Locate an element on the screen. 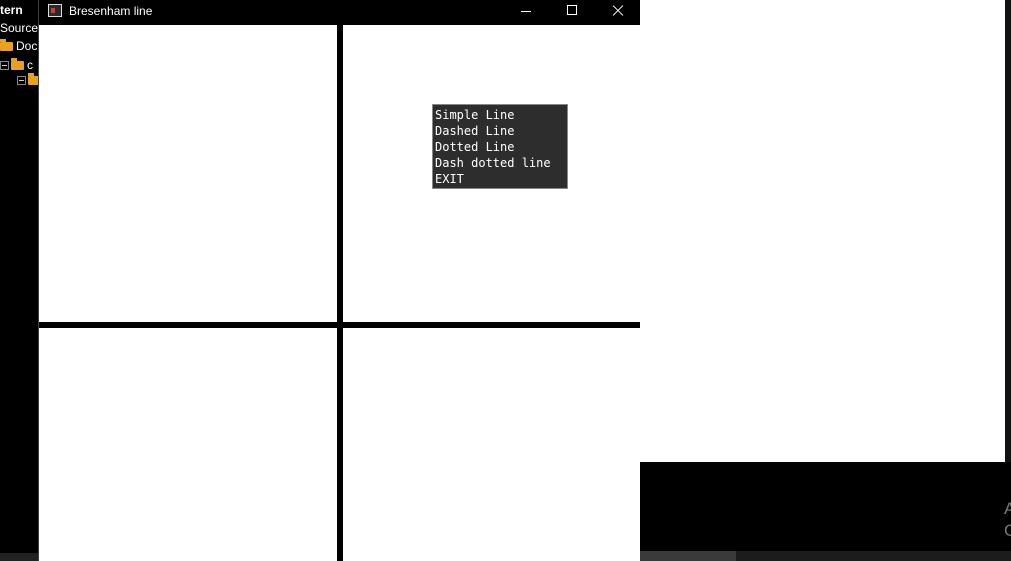 The width and height of the screenshot is (1011, 561). activation-watermark: A G is located at coordinates (1007, 520).